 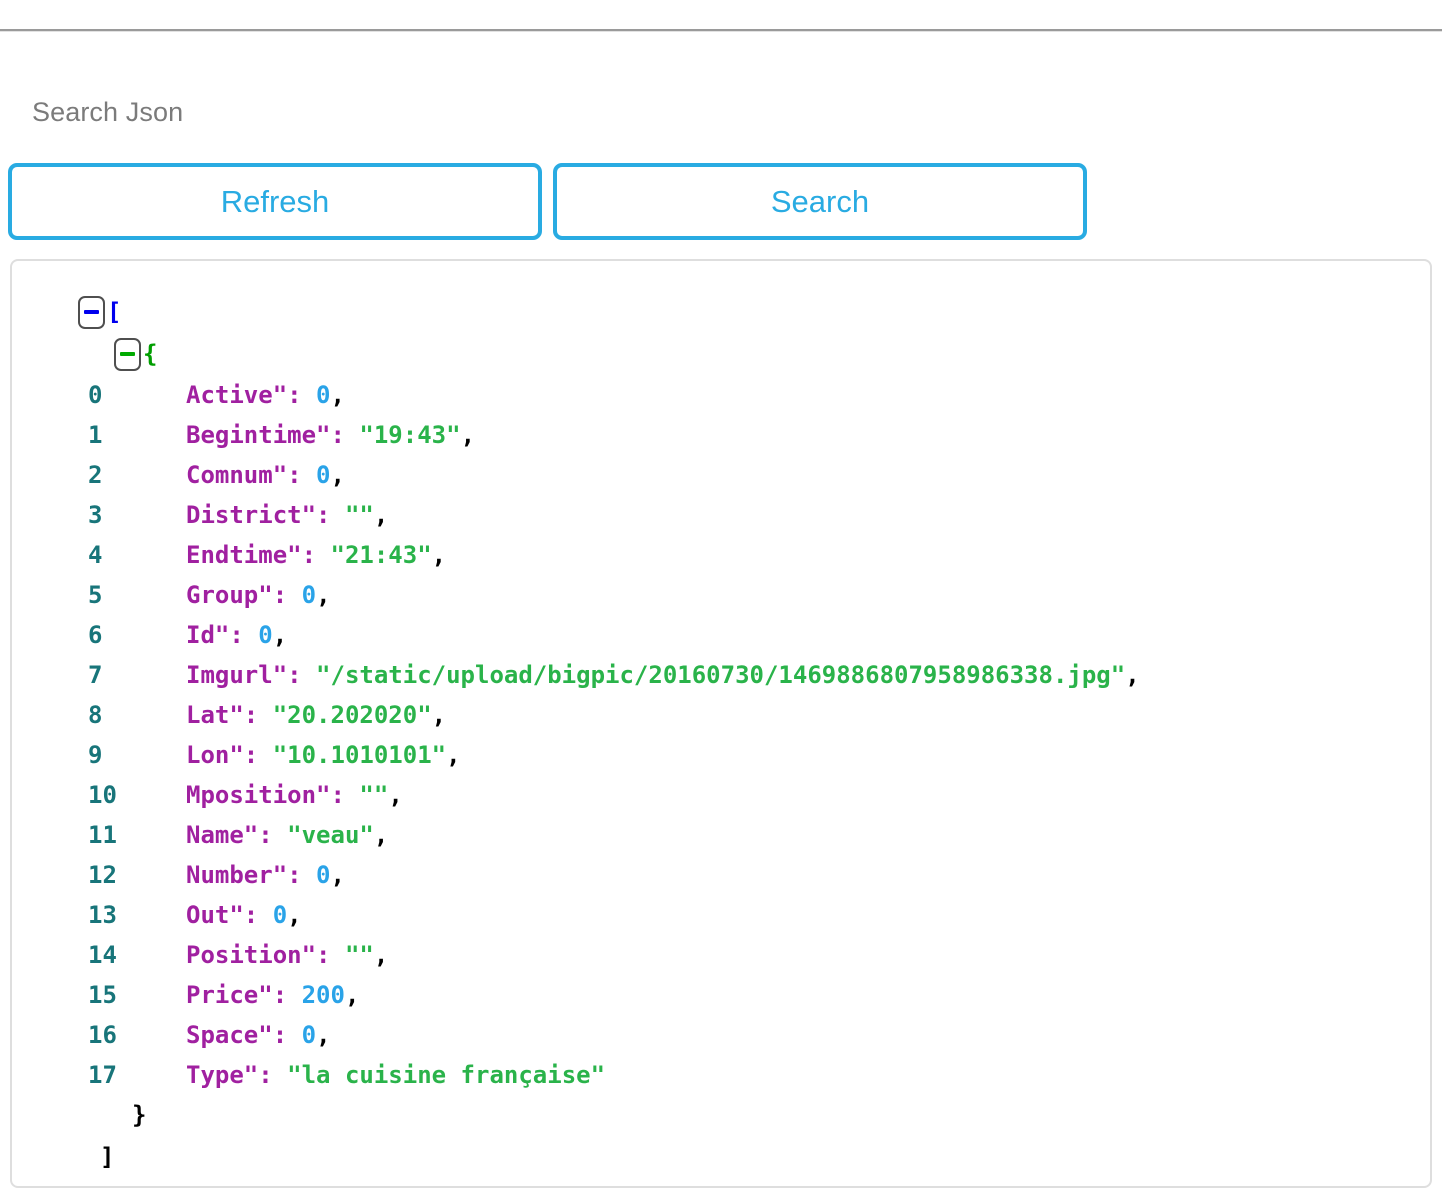 What do you see at coordinates (91, 312) in the screenshot?
I see `collapse-array-toggle-icon` at bounding box center [91, 312].